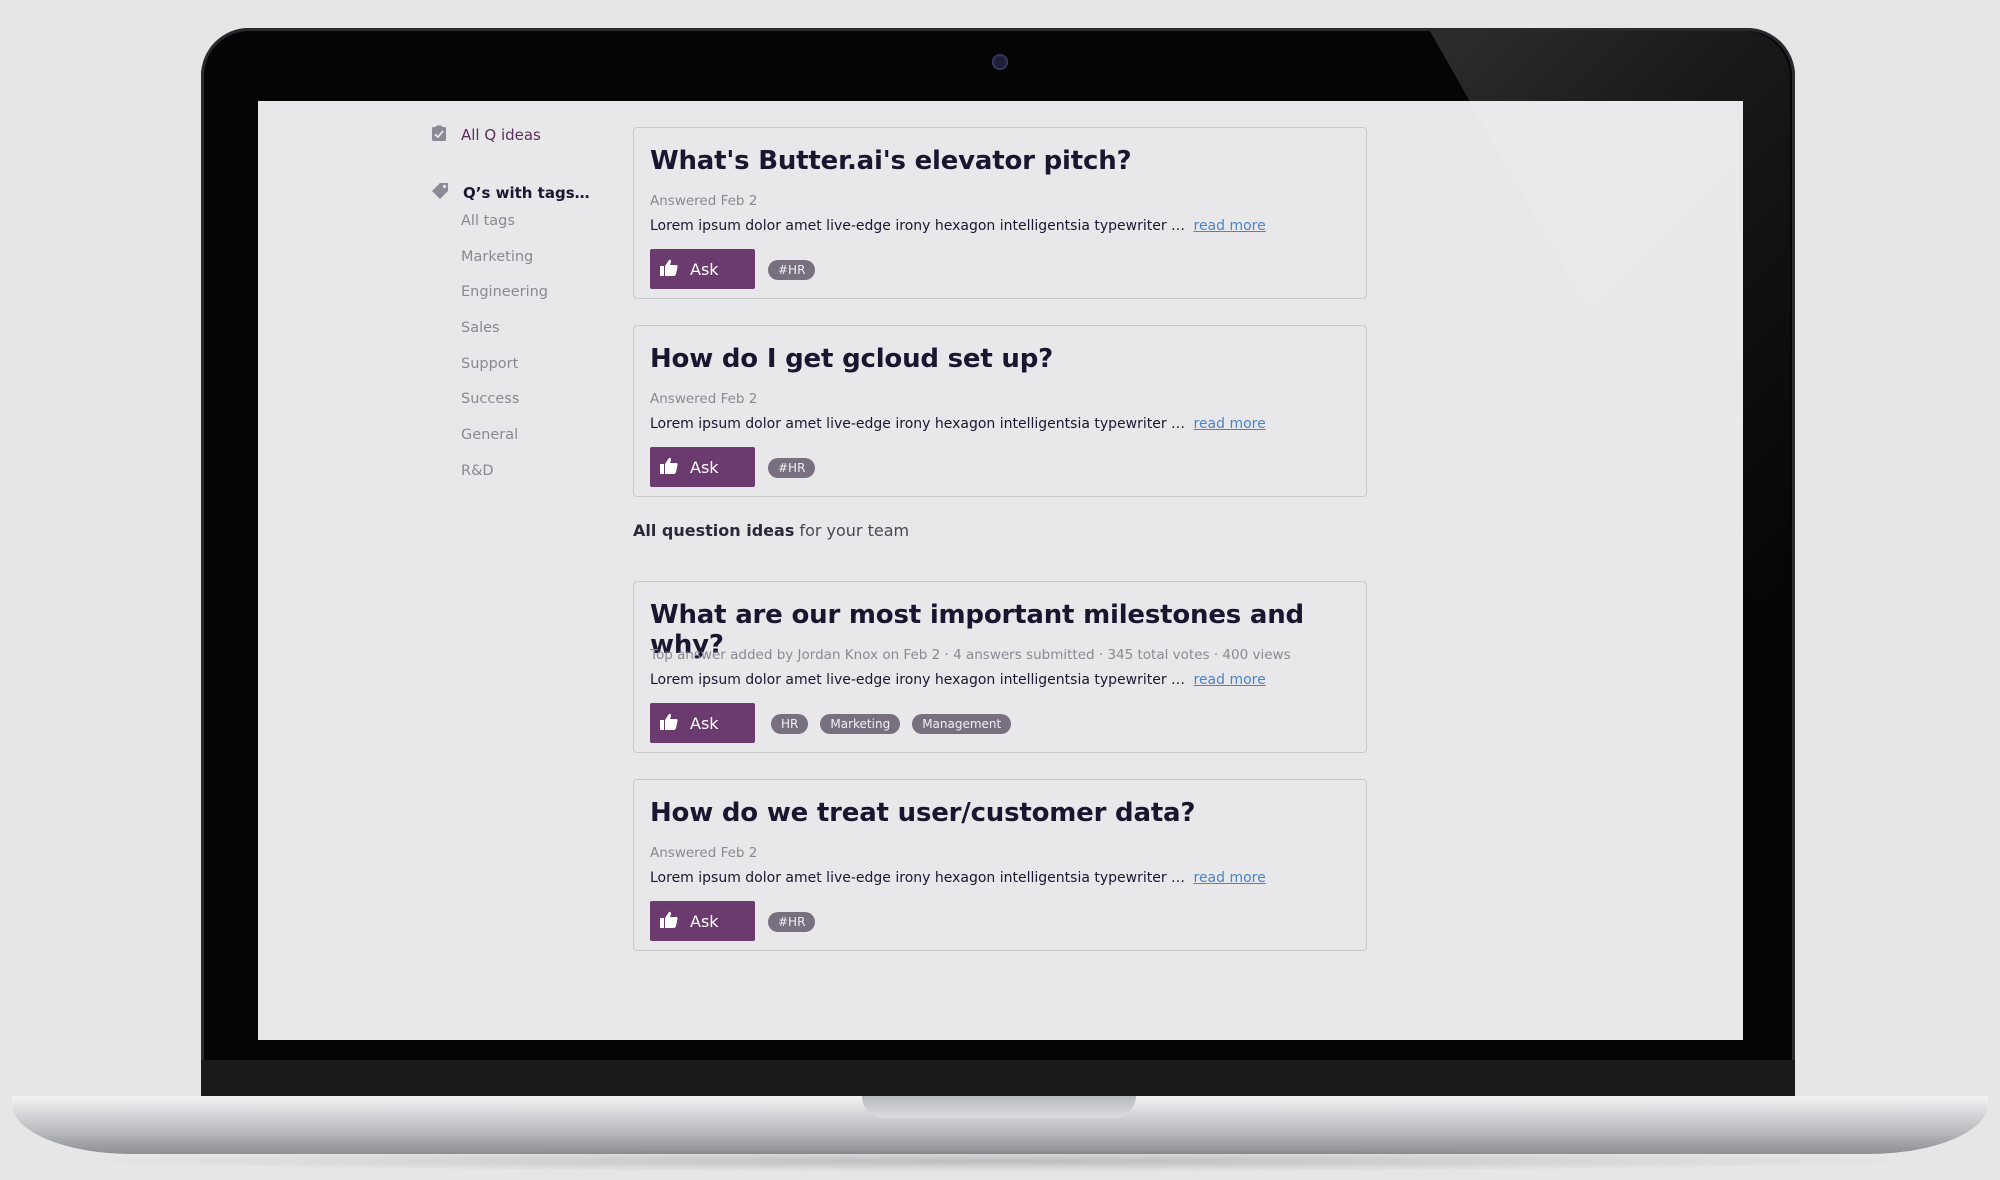  I want to click on question-title: What's Butter.ai's elevator pitch?, so click(891, 161).